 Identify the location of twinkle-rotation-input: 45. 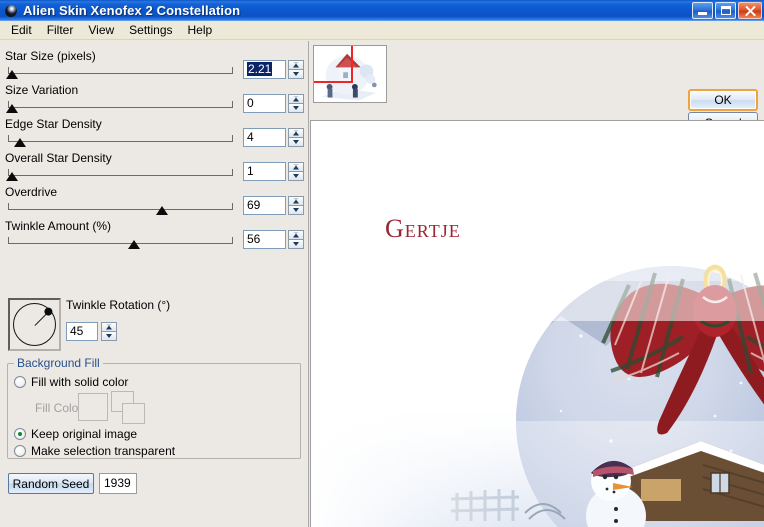
(82, 331).